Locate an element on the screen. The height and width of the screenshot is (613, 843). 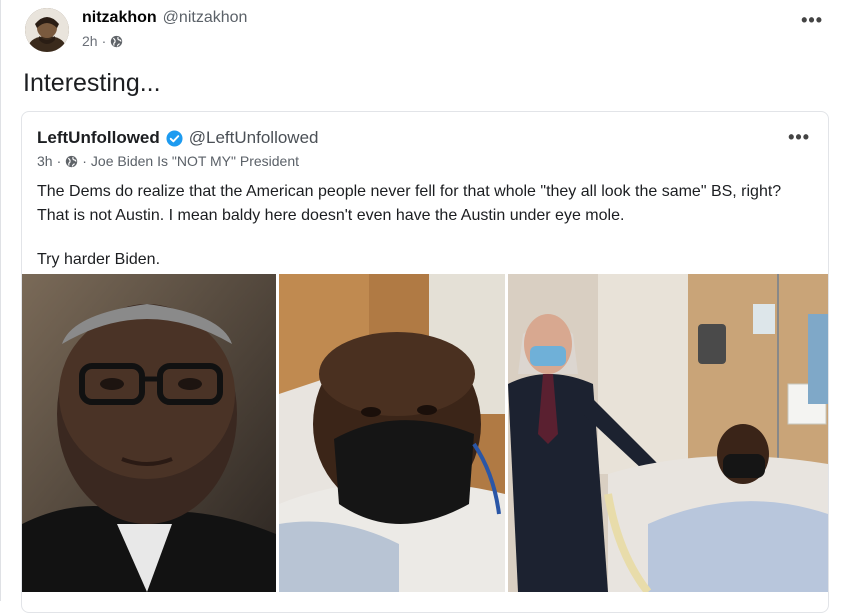
avatar is located at coordinates (47, 30).